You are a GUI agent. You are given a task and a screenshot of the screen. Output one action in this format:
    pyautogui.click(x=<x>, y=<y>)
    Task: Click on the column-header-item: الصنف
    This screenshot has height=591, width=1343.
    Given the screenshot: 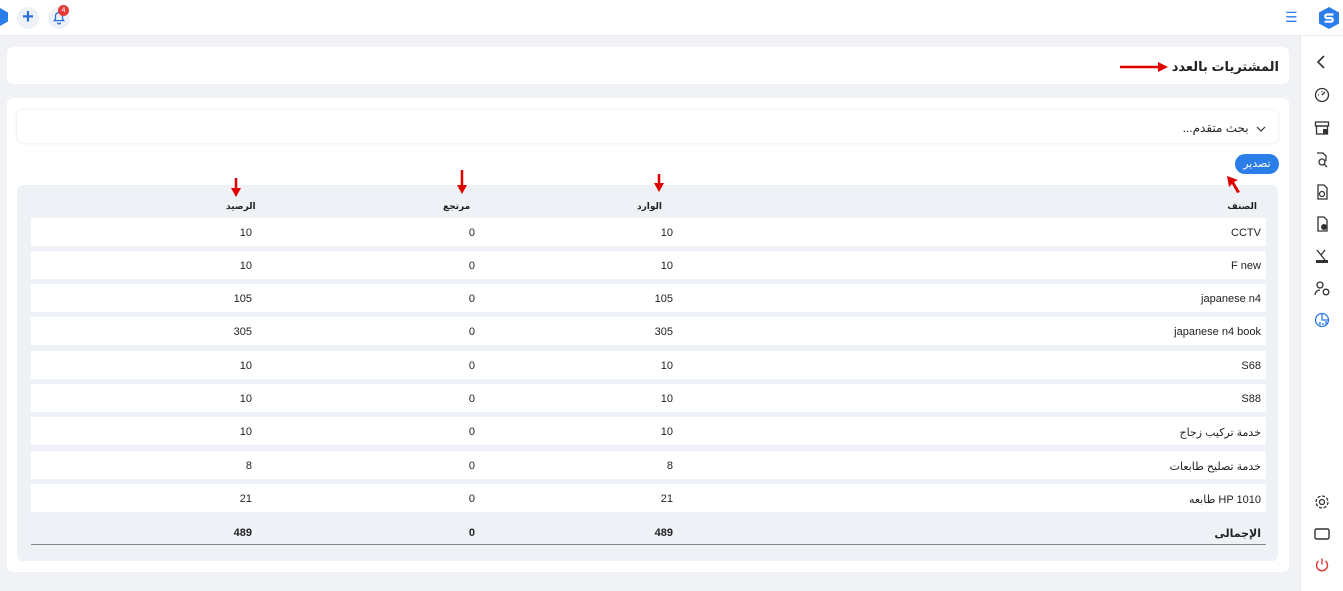 What is the action you would take?
    pyautogui.click(x=1242, y=206)
    